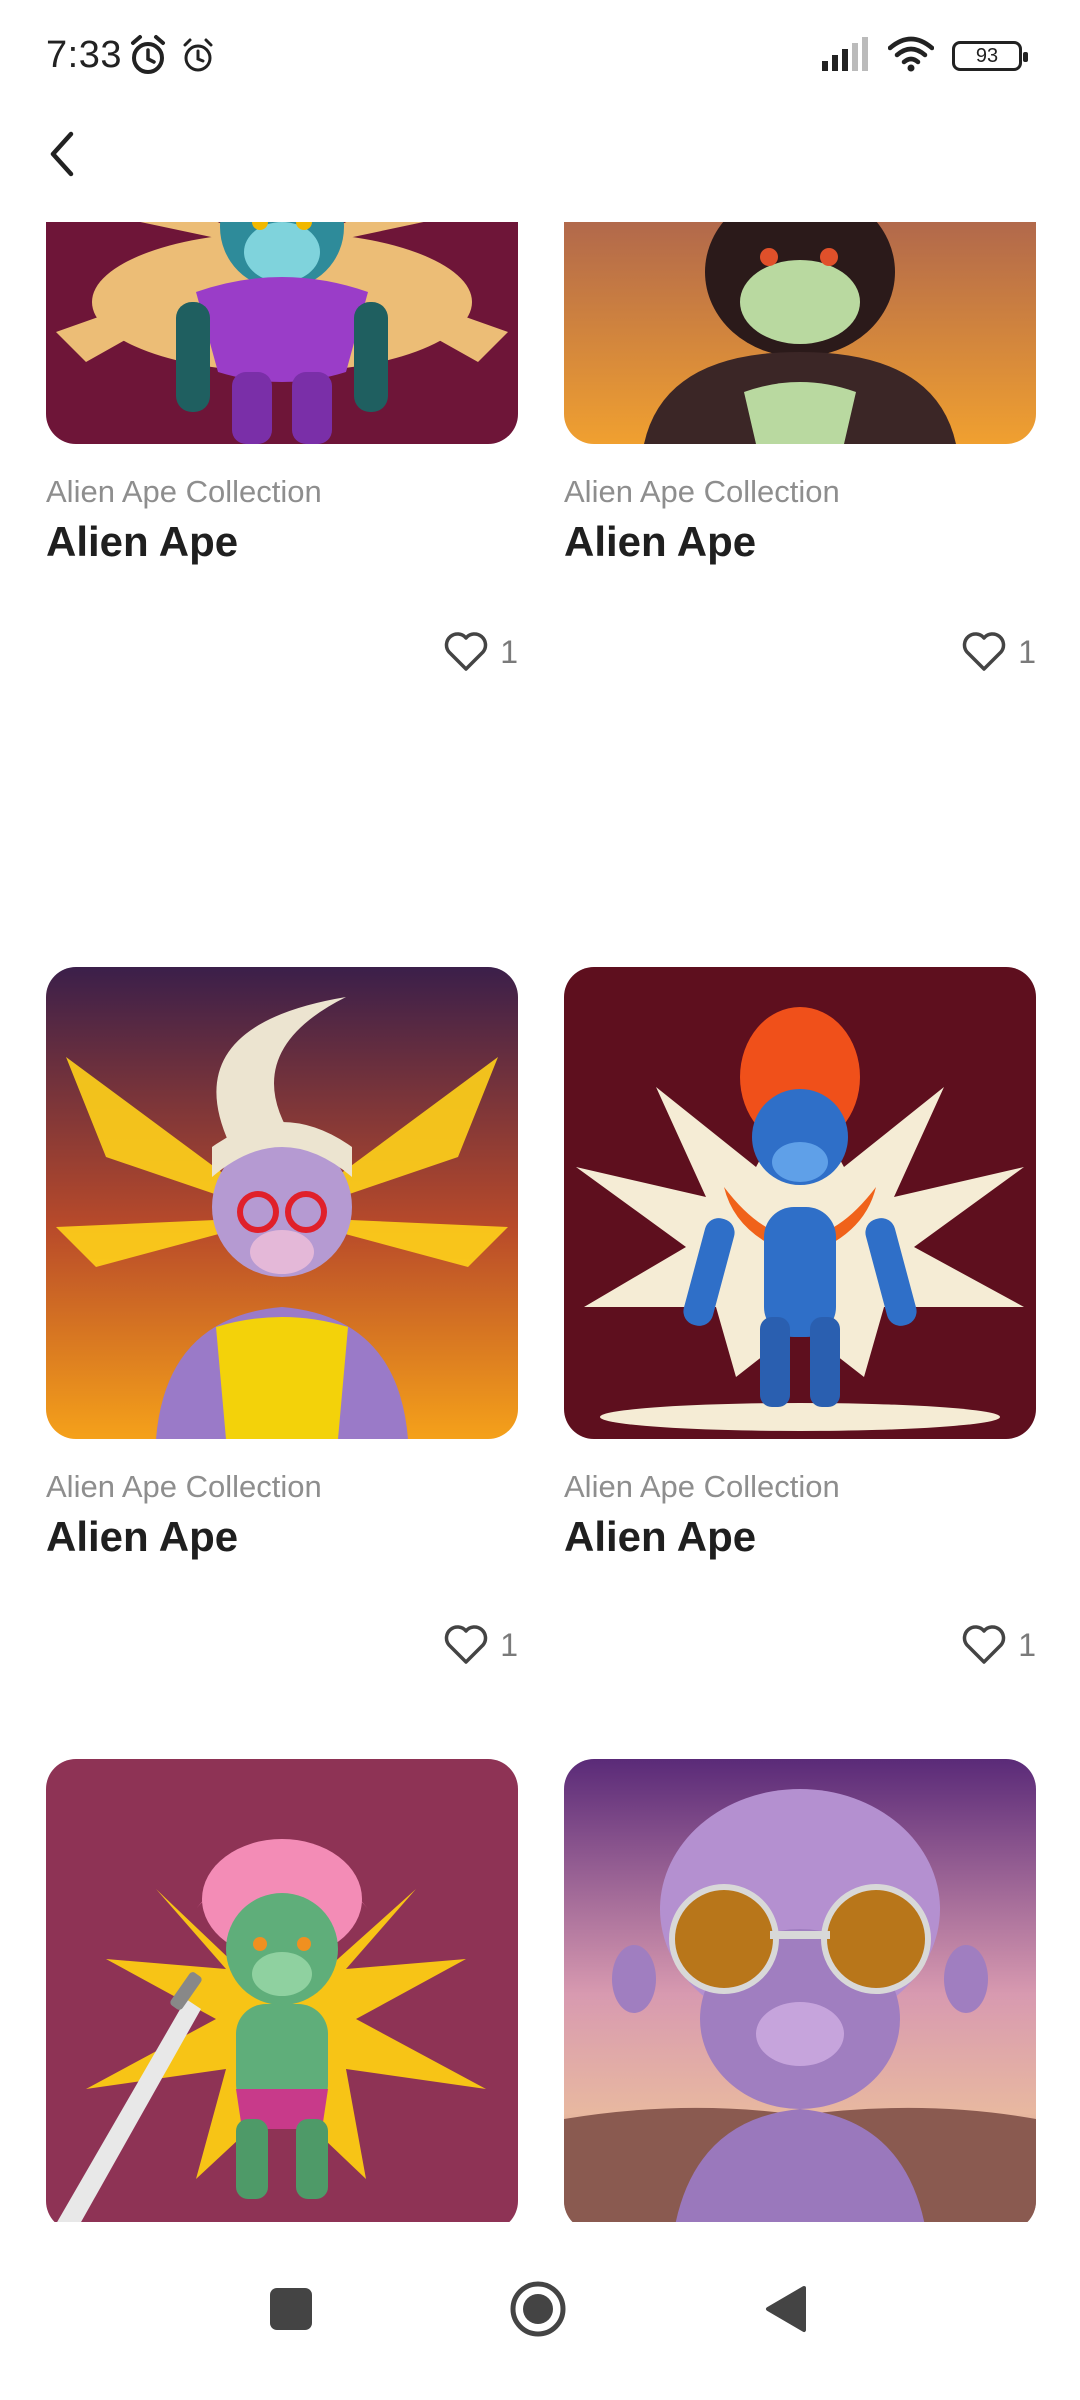 This screenshot has height=2400, width=1080. I want to click on back-nav-button, so click(785, 2309).